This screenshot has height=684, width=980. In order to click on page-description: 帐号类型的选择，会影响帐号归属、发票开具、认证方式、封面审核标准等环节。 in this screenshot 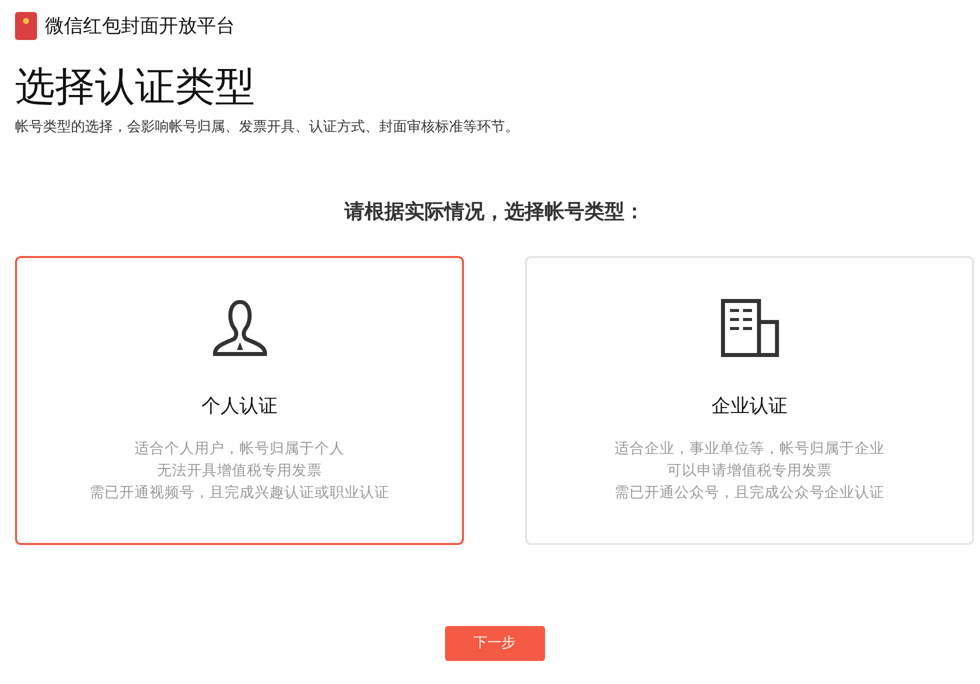, I will do `click(267, 127)`.